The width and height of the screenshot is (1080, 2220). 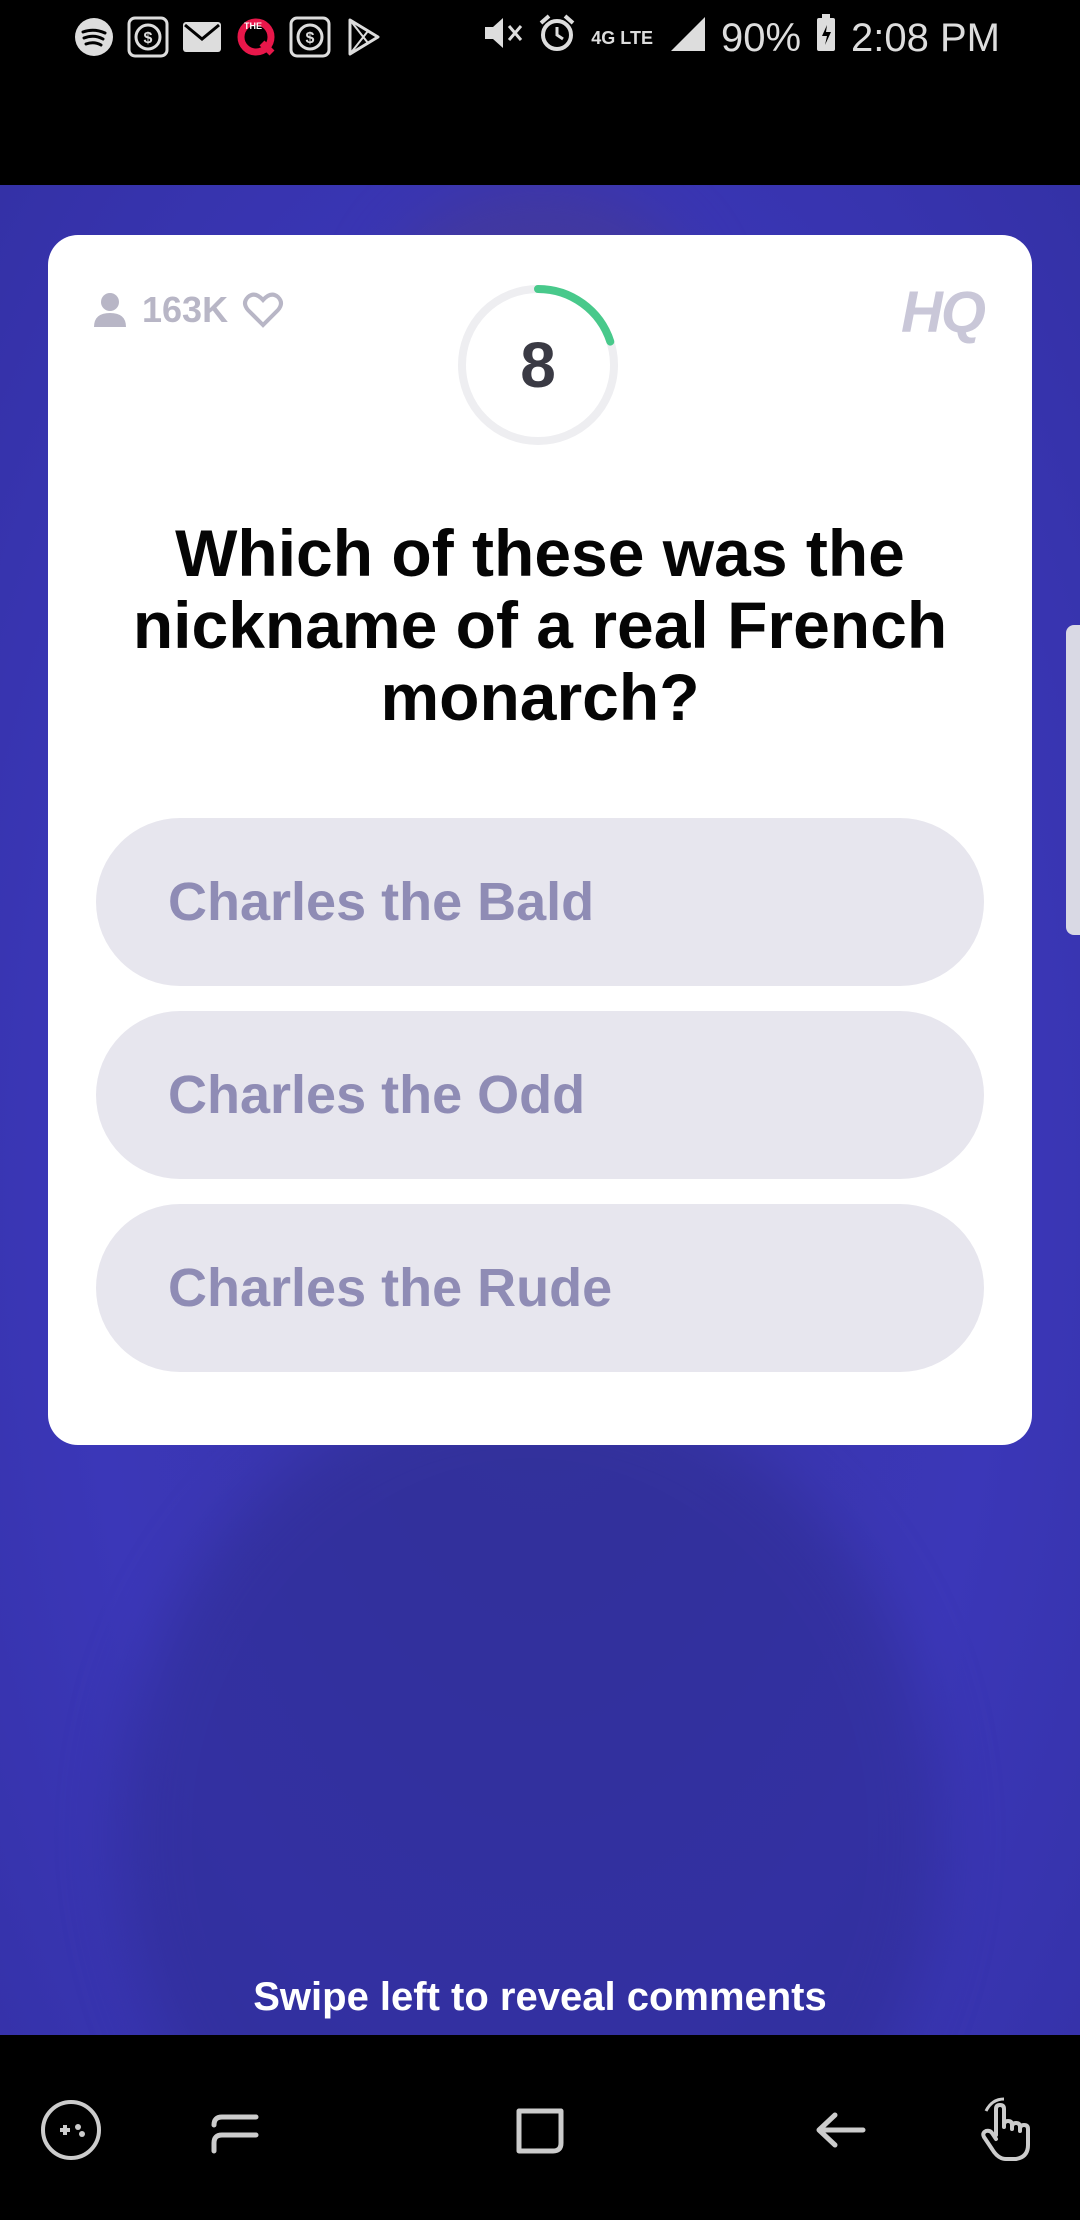 What do you see at coordinates (253, 26) in the screenshot?
I see `svg-text: THE` at bounding box center [253, 26].